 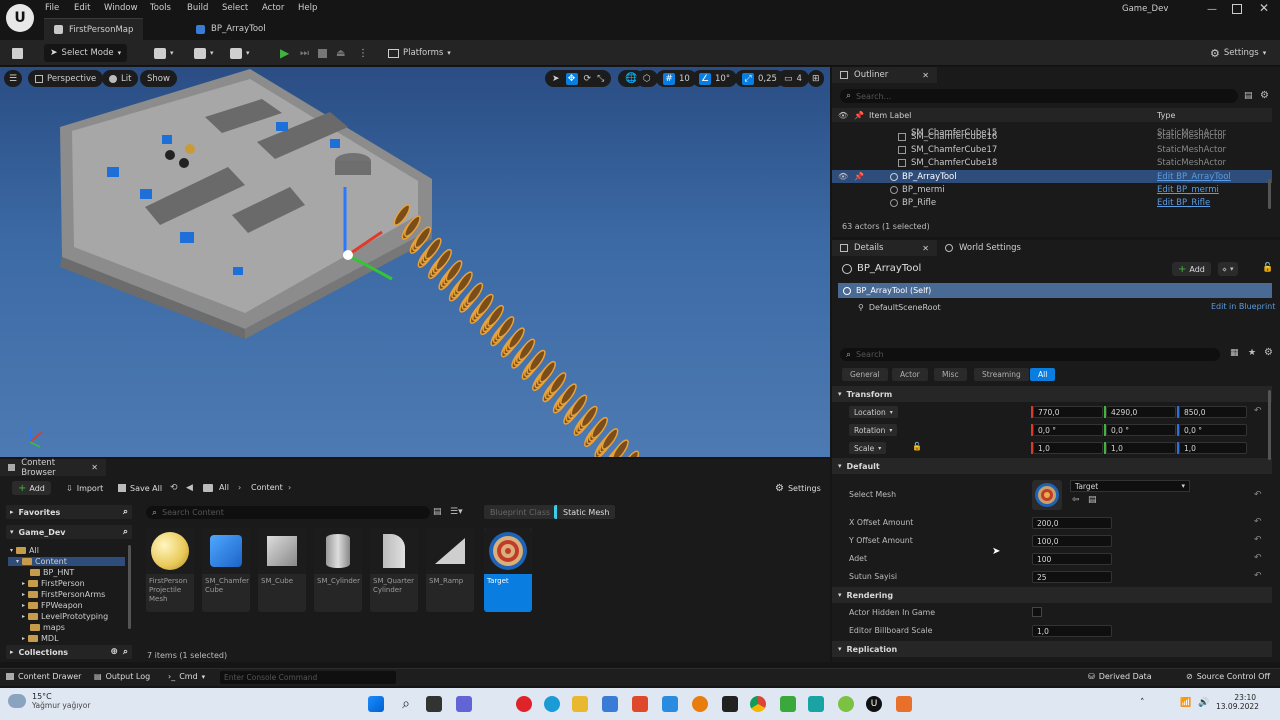 What do you see at coordinates (1185, 703) in the screenshot?
I see `wifi-icon: 📶` at bounding box center [1185, 703].